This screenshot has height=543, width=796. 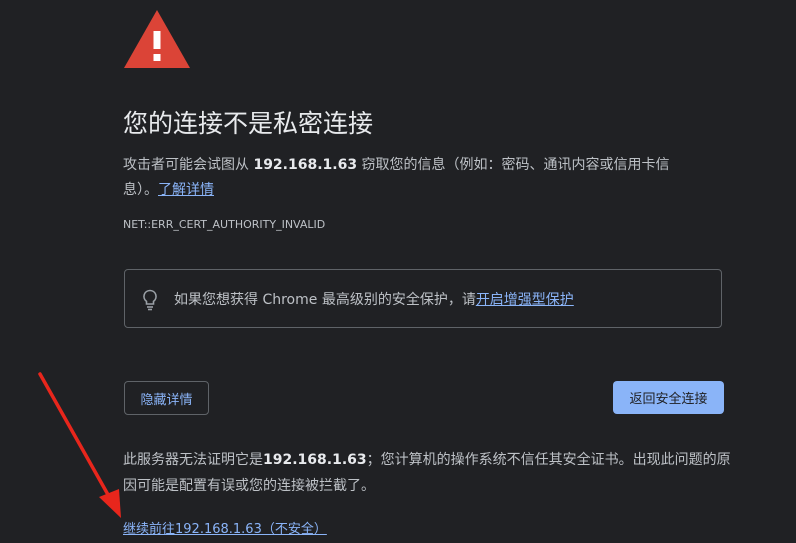 What do you see at coordinates (166, 398) in the screenshot?
I see `hide-details-button: 隐藏详情` at bounding box center [166, 398].